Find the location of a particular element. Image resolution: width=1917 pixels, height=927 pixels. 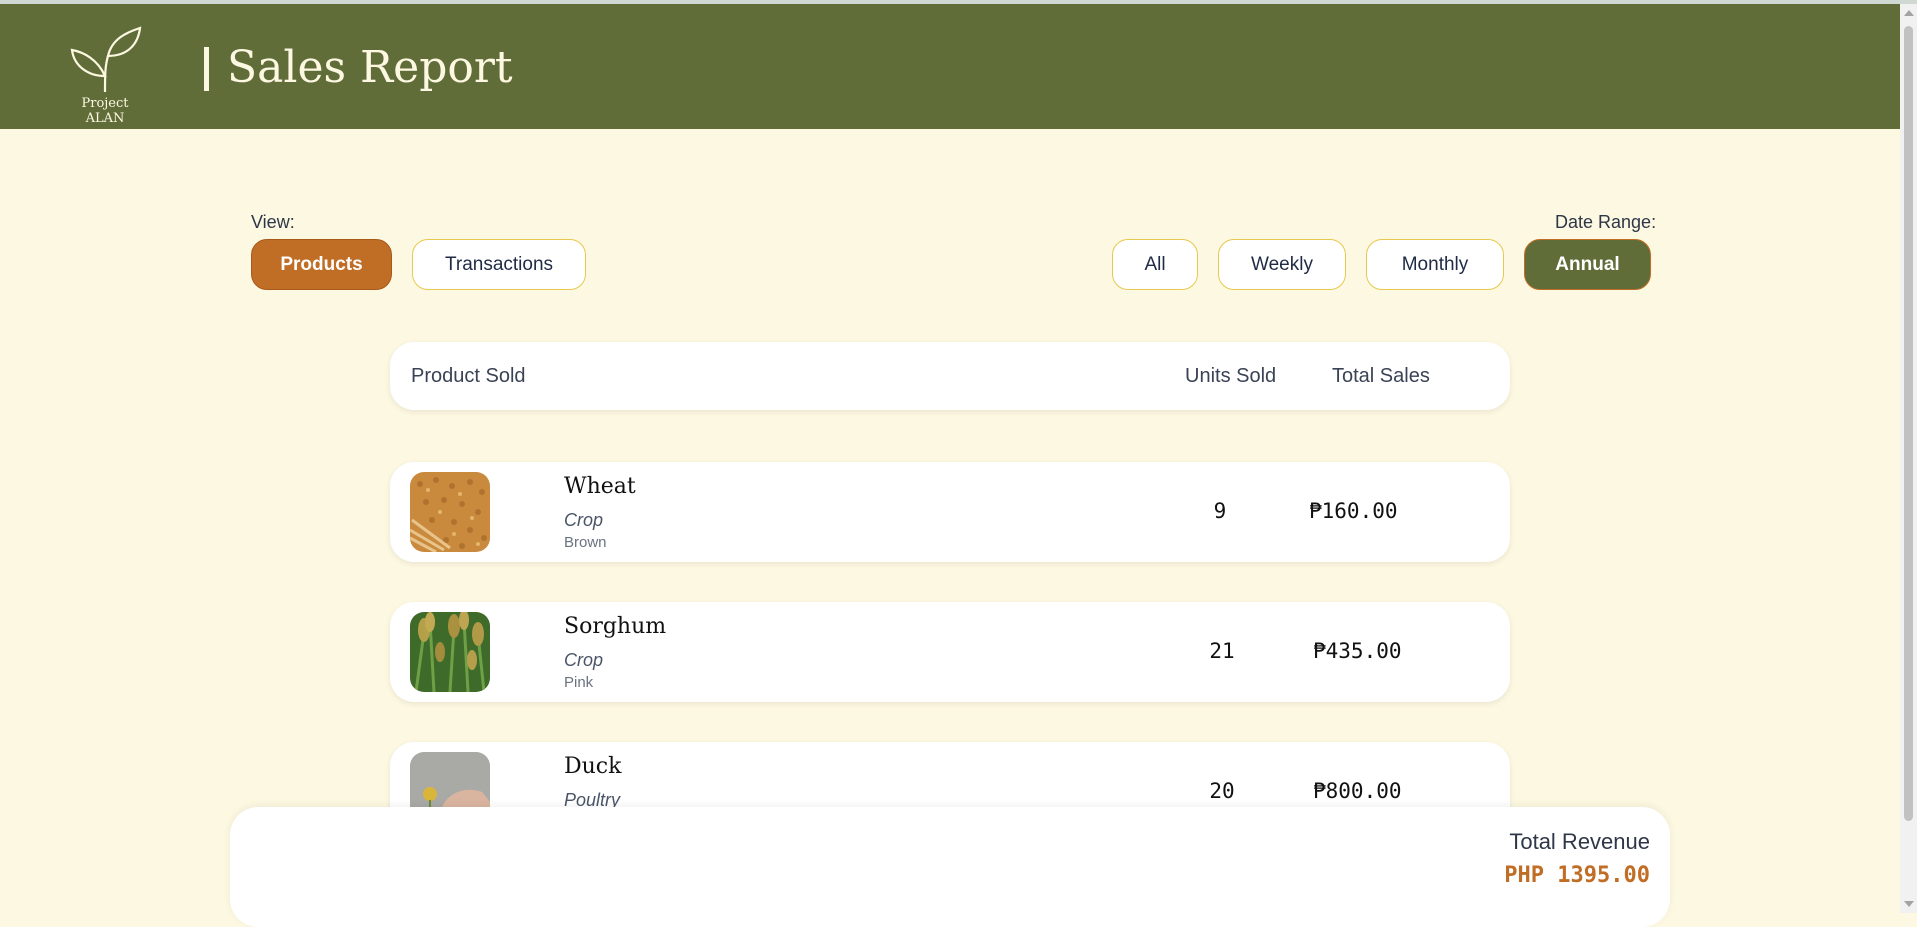

scroll-up-arrow-icon is located at coordinates (1909, 13).